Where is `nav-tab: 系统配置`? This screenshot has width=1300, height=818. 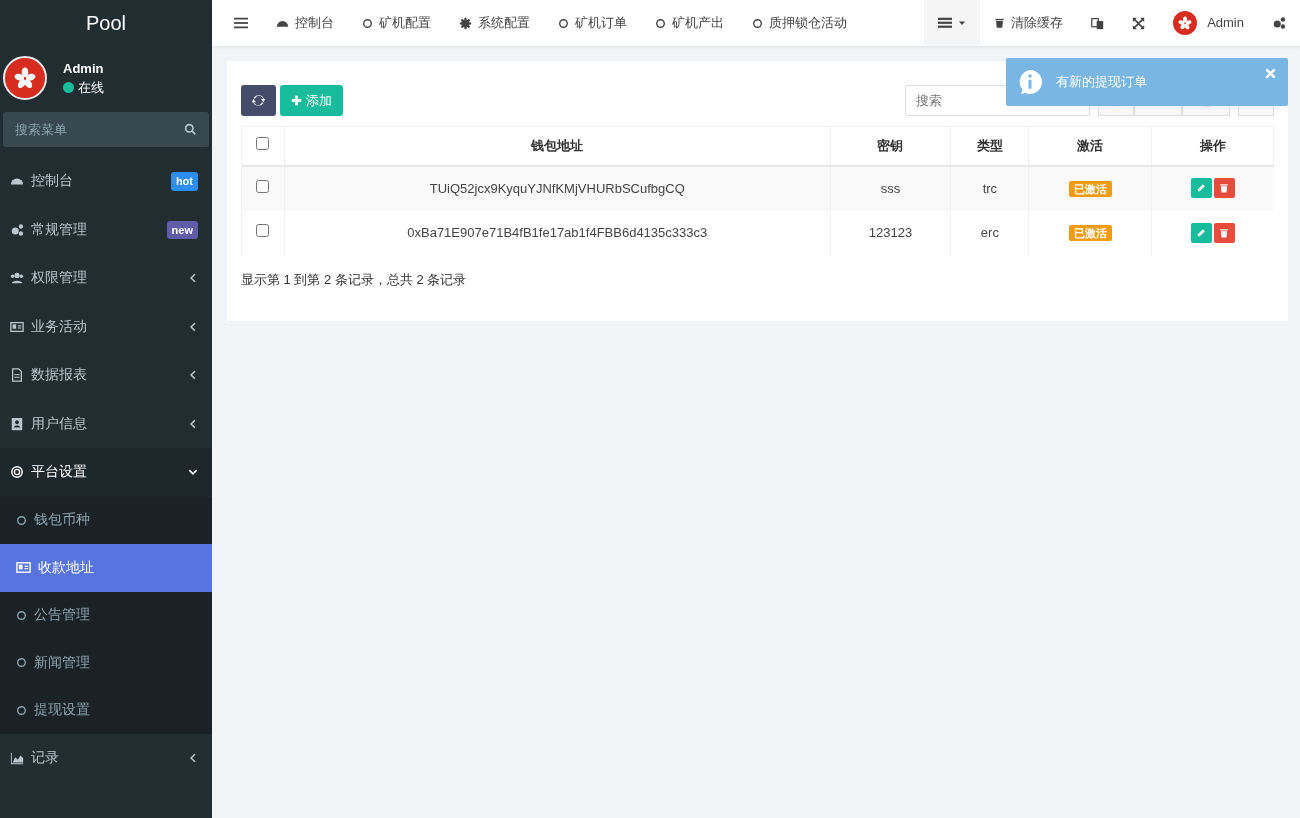 nav-tab: 系统配置 is located at coordinates (494, 23).